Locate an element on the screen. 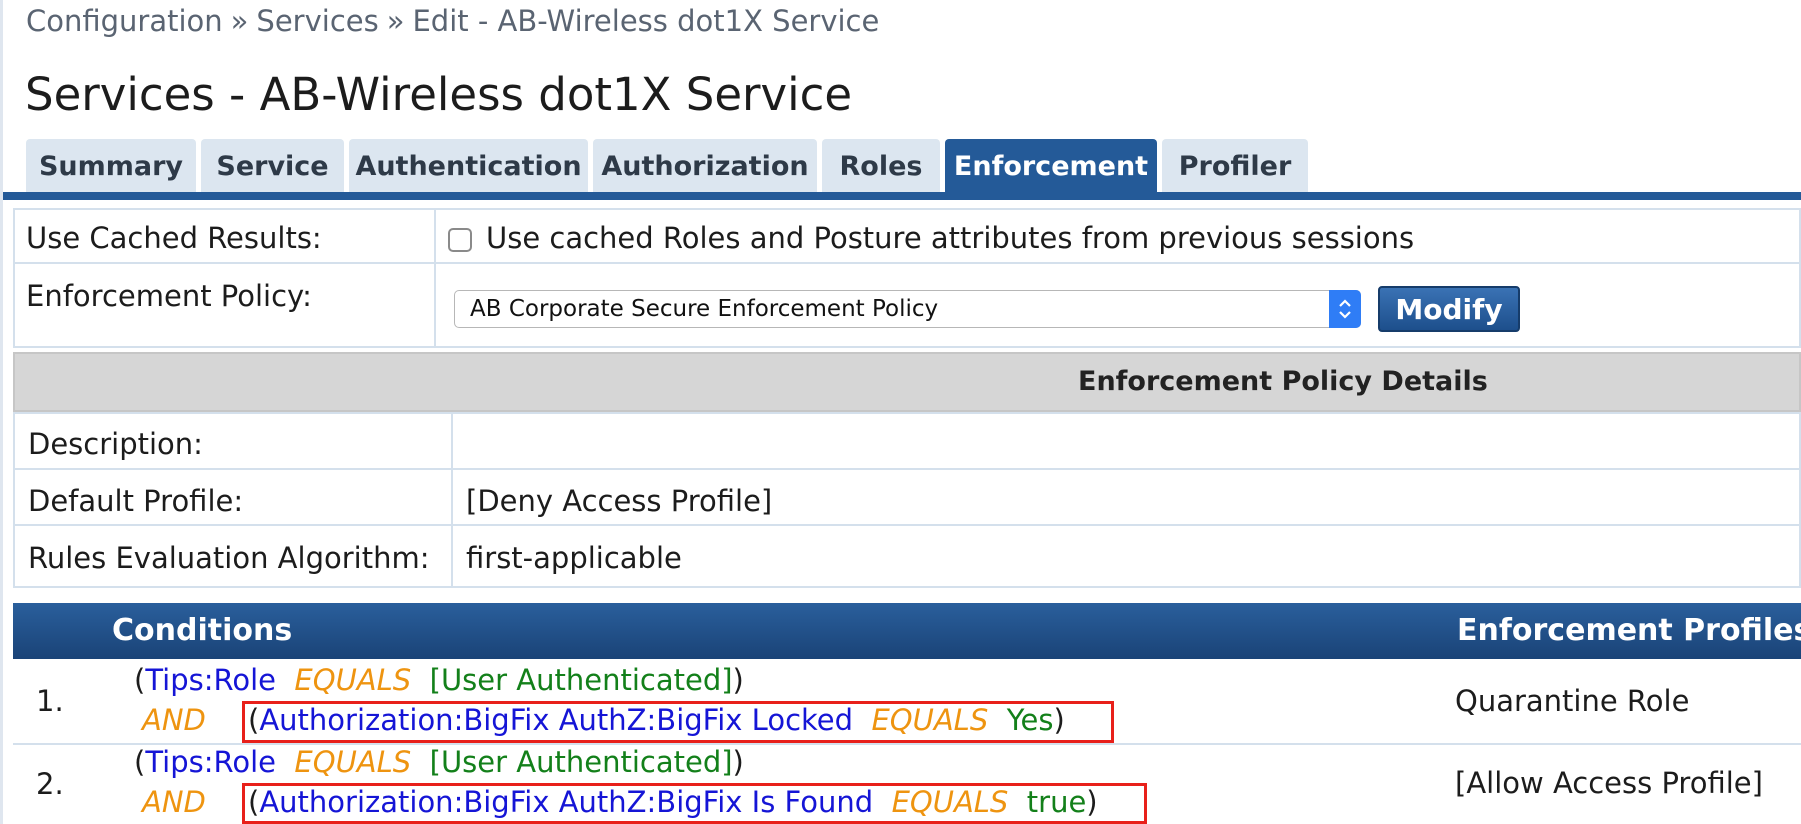 This screenshot has height=824, width=1801. tab-service: Service is located at coordinates (272, 166).